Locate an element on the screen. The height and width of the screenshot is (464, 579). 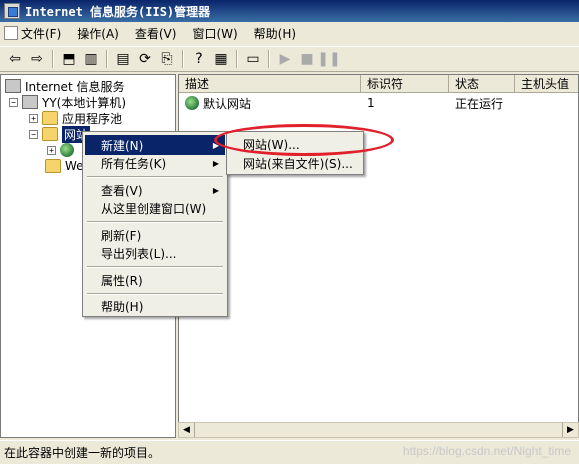
menu-item-label: 从这里创建窗口(W) is located at coordinates (154, 208).